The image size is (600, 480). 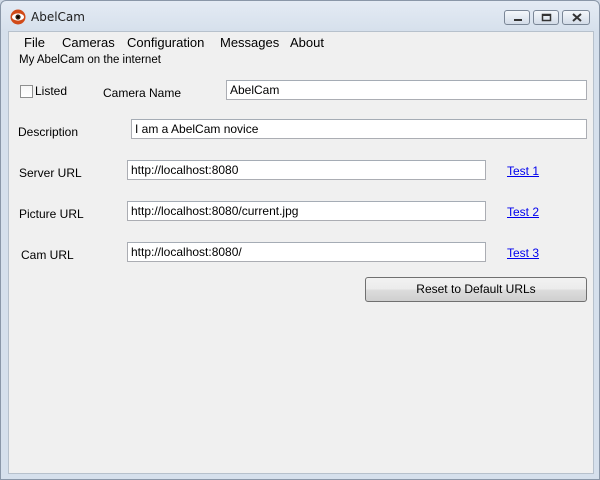 I want to click on listed-label: Listed, so click(x=51, y=91).